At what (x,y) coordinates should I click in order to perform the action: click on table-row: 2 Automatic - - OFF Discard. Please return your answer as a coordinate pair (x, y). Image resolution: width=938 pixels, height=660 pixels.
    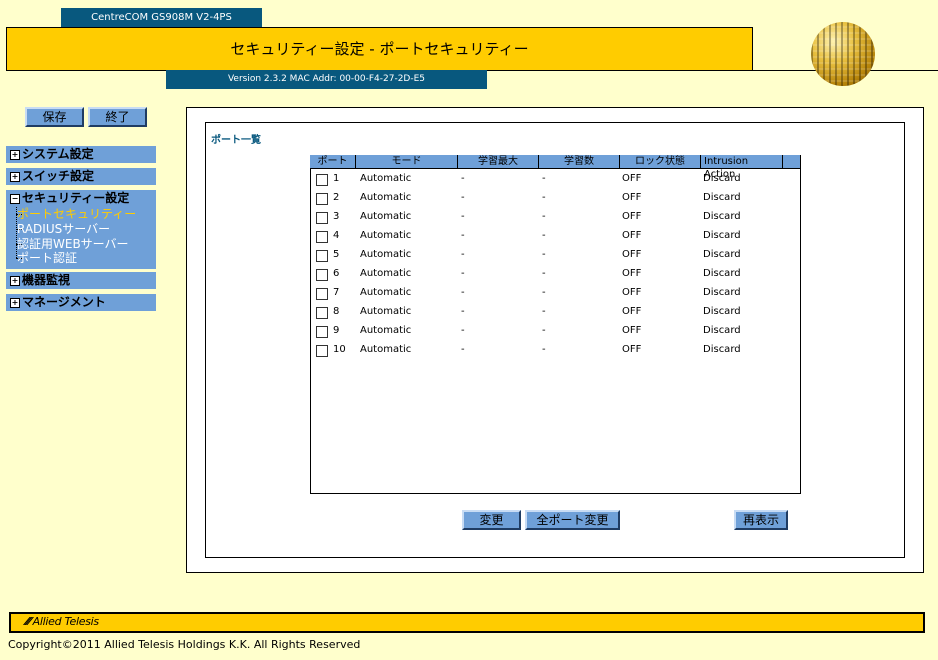
    Looking at the image, I should click on (555, 198).